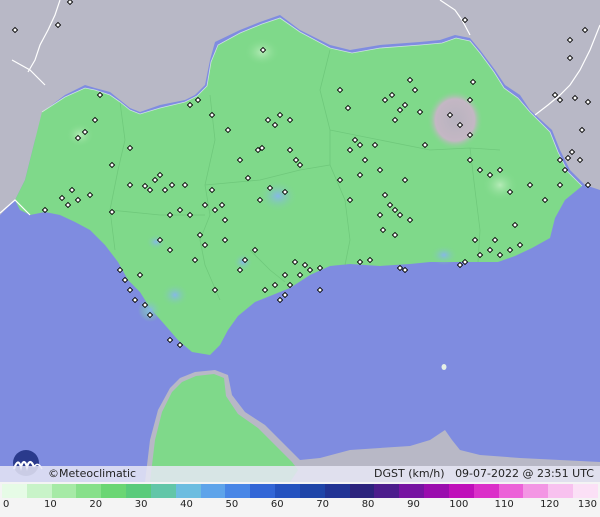 The image size is (600, 517). What do you see at coordinates (300, 507) in the screenshot?
I see `color-scale-labels: 0 10 20 30 40 50 60 70 80 90 100 110 120 130` at bounding box center [300, 507].